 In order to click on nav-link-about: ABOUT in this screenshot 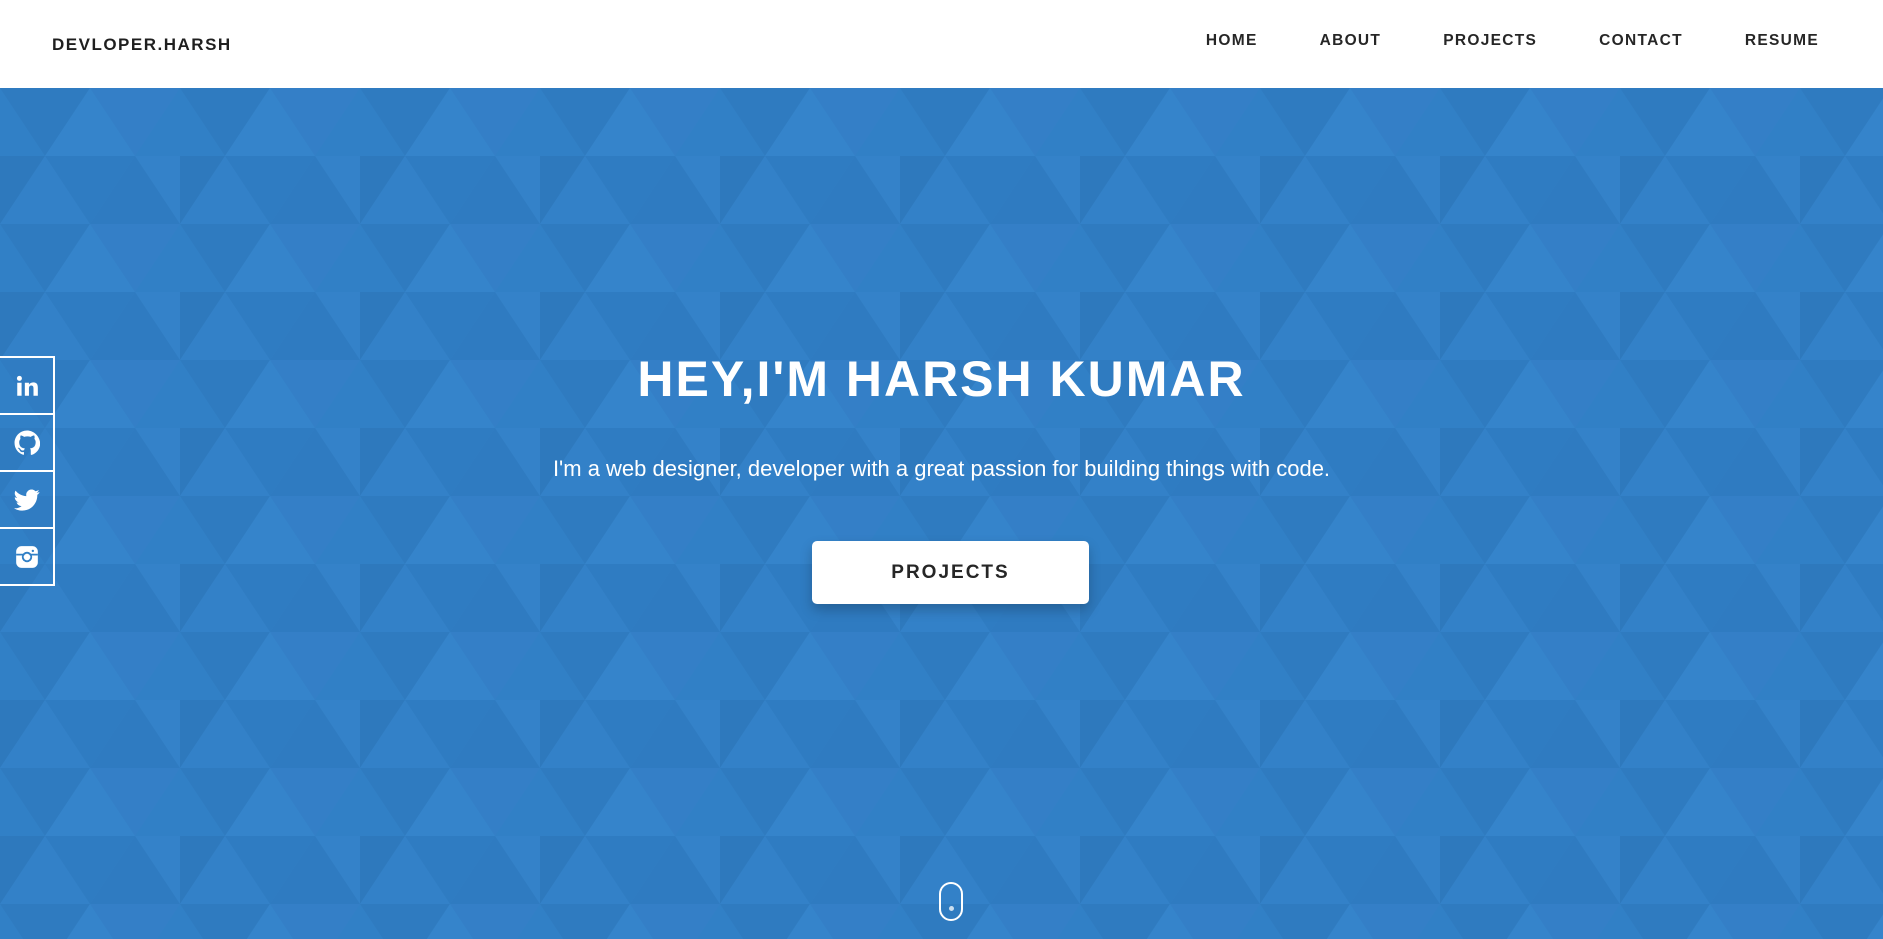, I will do `click(1351, 41)`.